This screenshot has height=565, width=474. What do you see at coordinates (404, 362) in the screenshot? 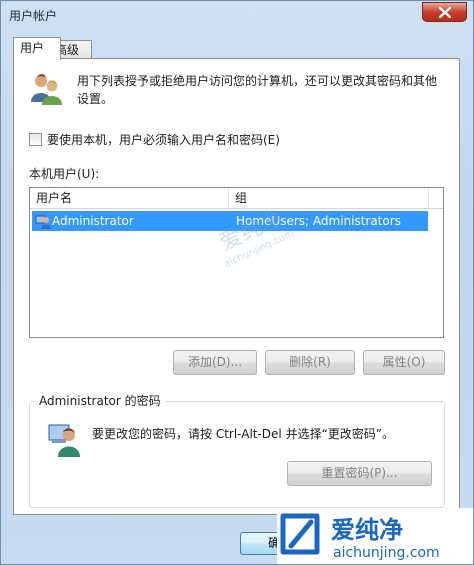
I see `properties-button: 属性(O)` at bounding box center [404, 362].